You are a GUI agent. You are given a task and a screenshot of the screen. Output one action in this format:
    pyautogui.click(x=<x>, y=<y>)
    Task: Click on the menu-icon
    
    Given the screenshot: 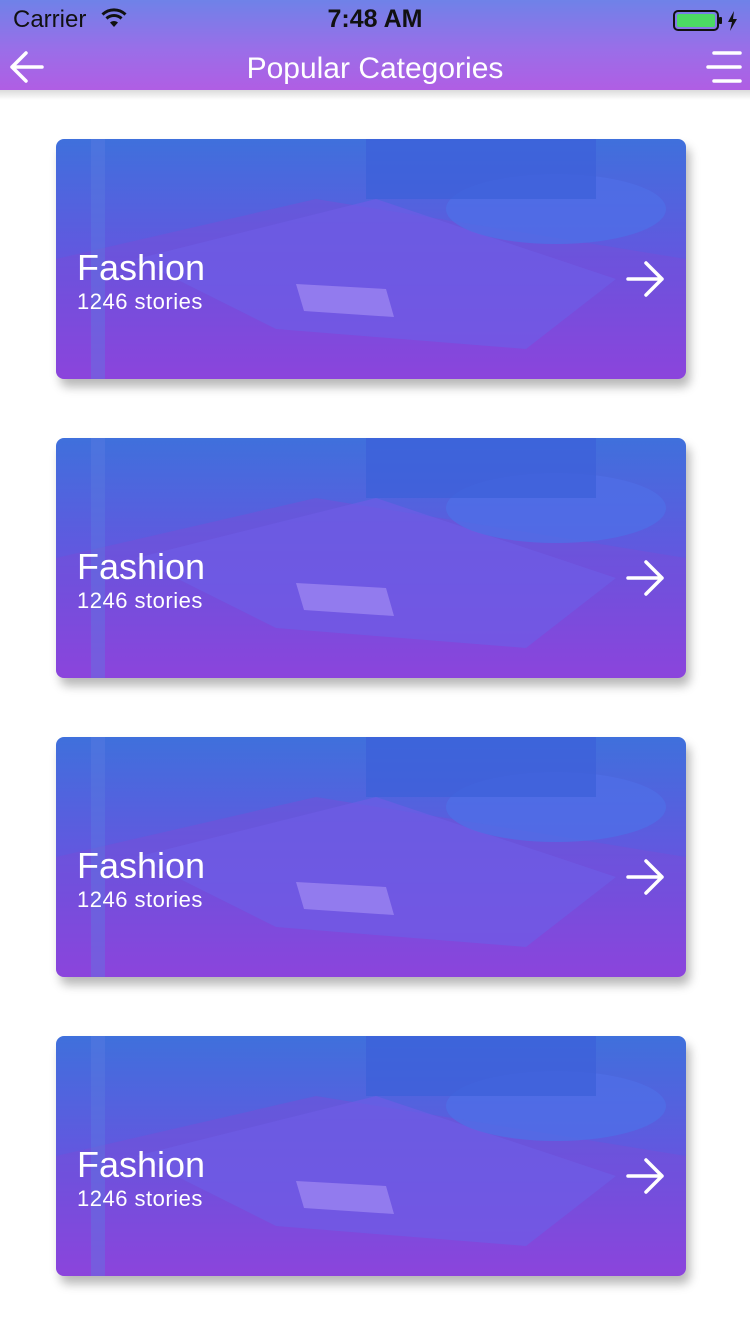 What is the action you would take?
    pyautogui.click(x=724, y=67)
    